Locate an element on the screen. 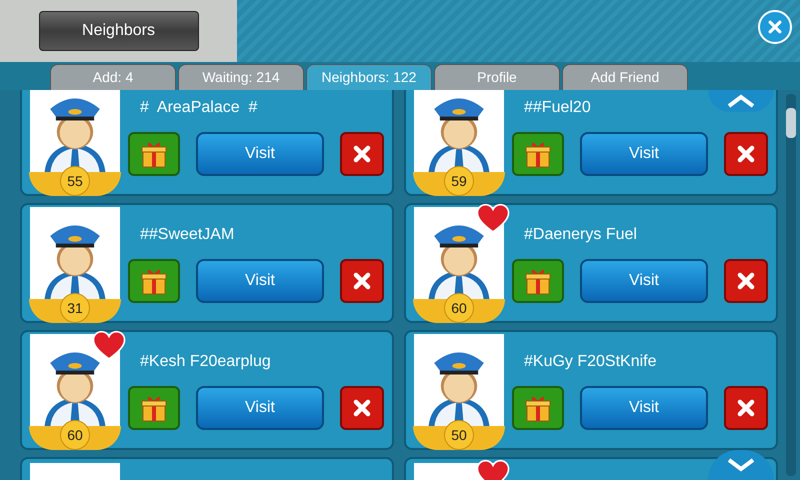 The image size is (800, 480). level-badge: 50 is located at coordinates (459, 435).